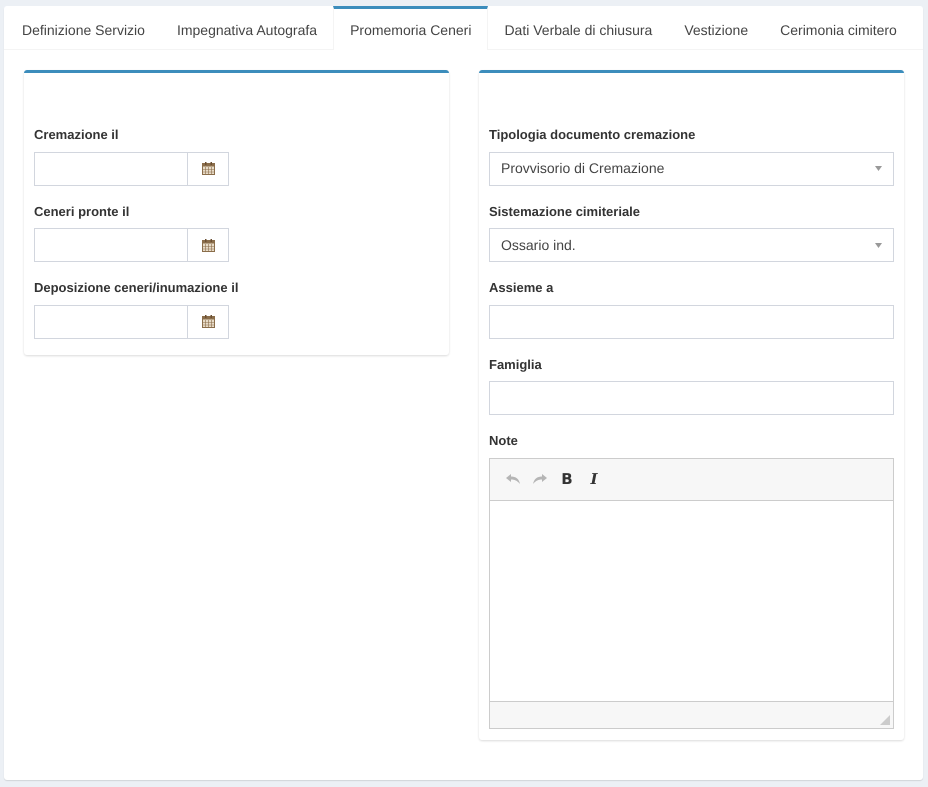  I want to click on field-label: Cremazione il, so click(77, 135).